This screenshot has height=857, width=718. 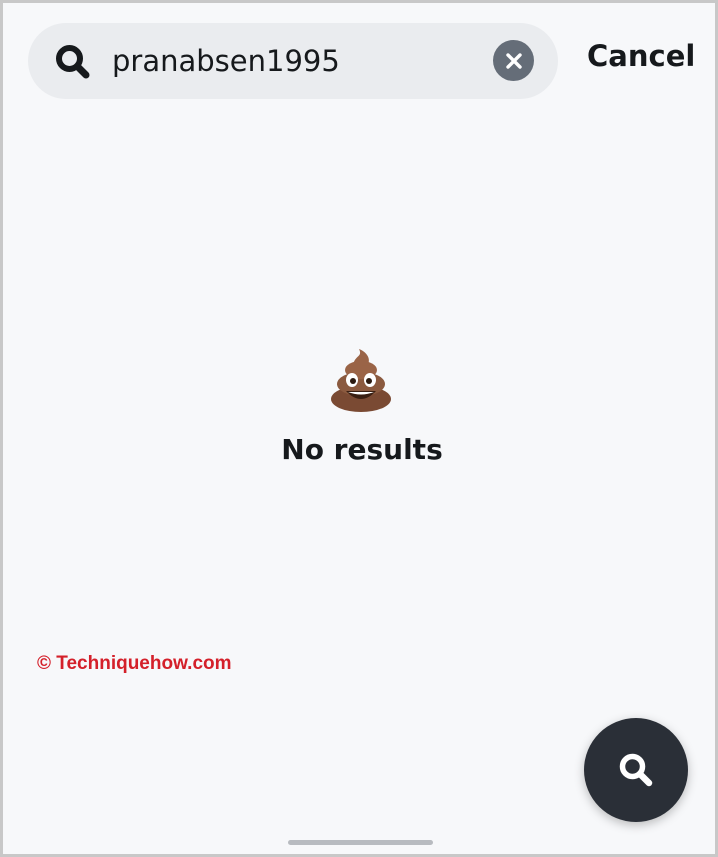 What do you see at coordinates (362, 449) in the screenshot?
I see `no-results-message: No results` at bounding box center [362, 449].